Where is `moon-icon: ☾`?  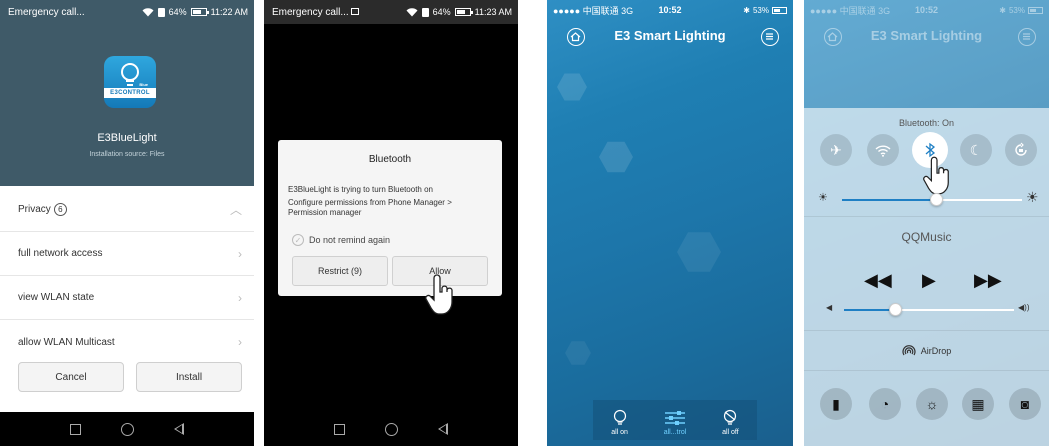 moon-icon: ☾ is located at coordinates (976, 149).